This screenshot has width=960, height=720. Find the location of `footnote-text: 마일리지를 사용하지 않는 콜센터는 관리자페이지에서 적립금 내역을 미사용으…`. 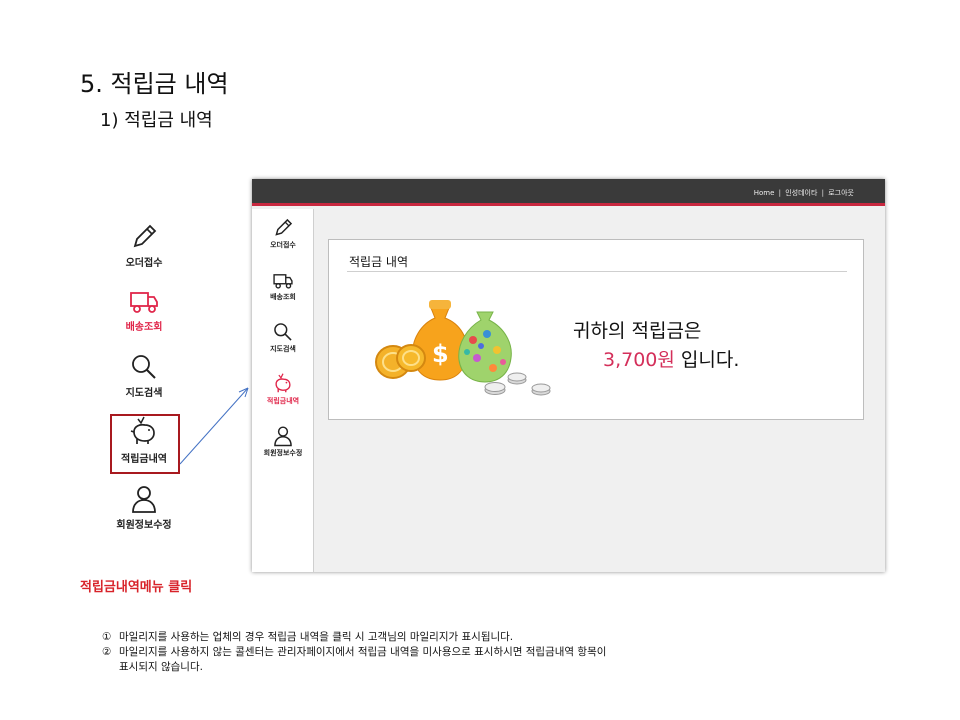

footnote-text: 마일리지를 사용하지 않는 콜센터는 관리자페이지에서 적립금 내역을 미사용으… is located at coordinates (363, 652).